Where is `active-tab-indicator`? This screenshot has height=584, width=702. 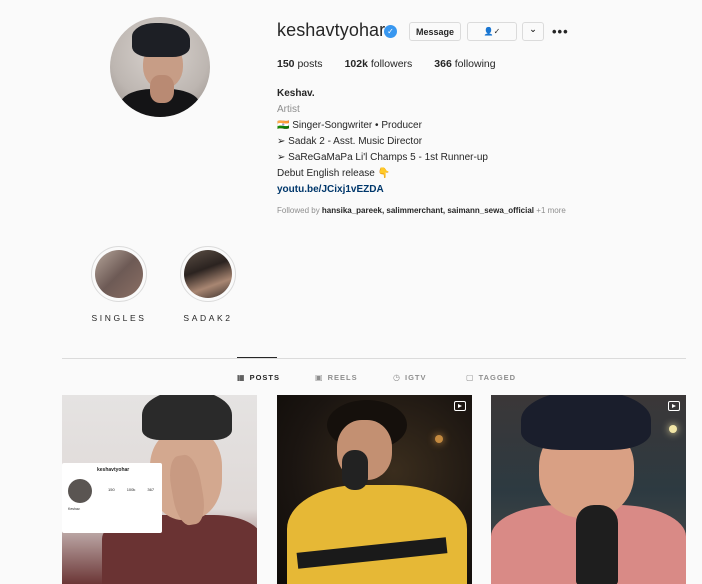 active-tab-indicator is located at coordinates (257, 357).